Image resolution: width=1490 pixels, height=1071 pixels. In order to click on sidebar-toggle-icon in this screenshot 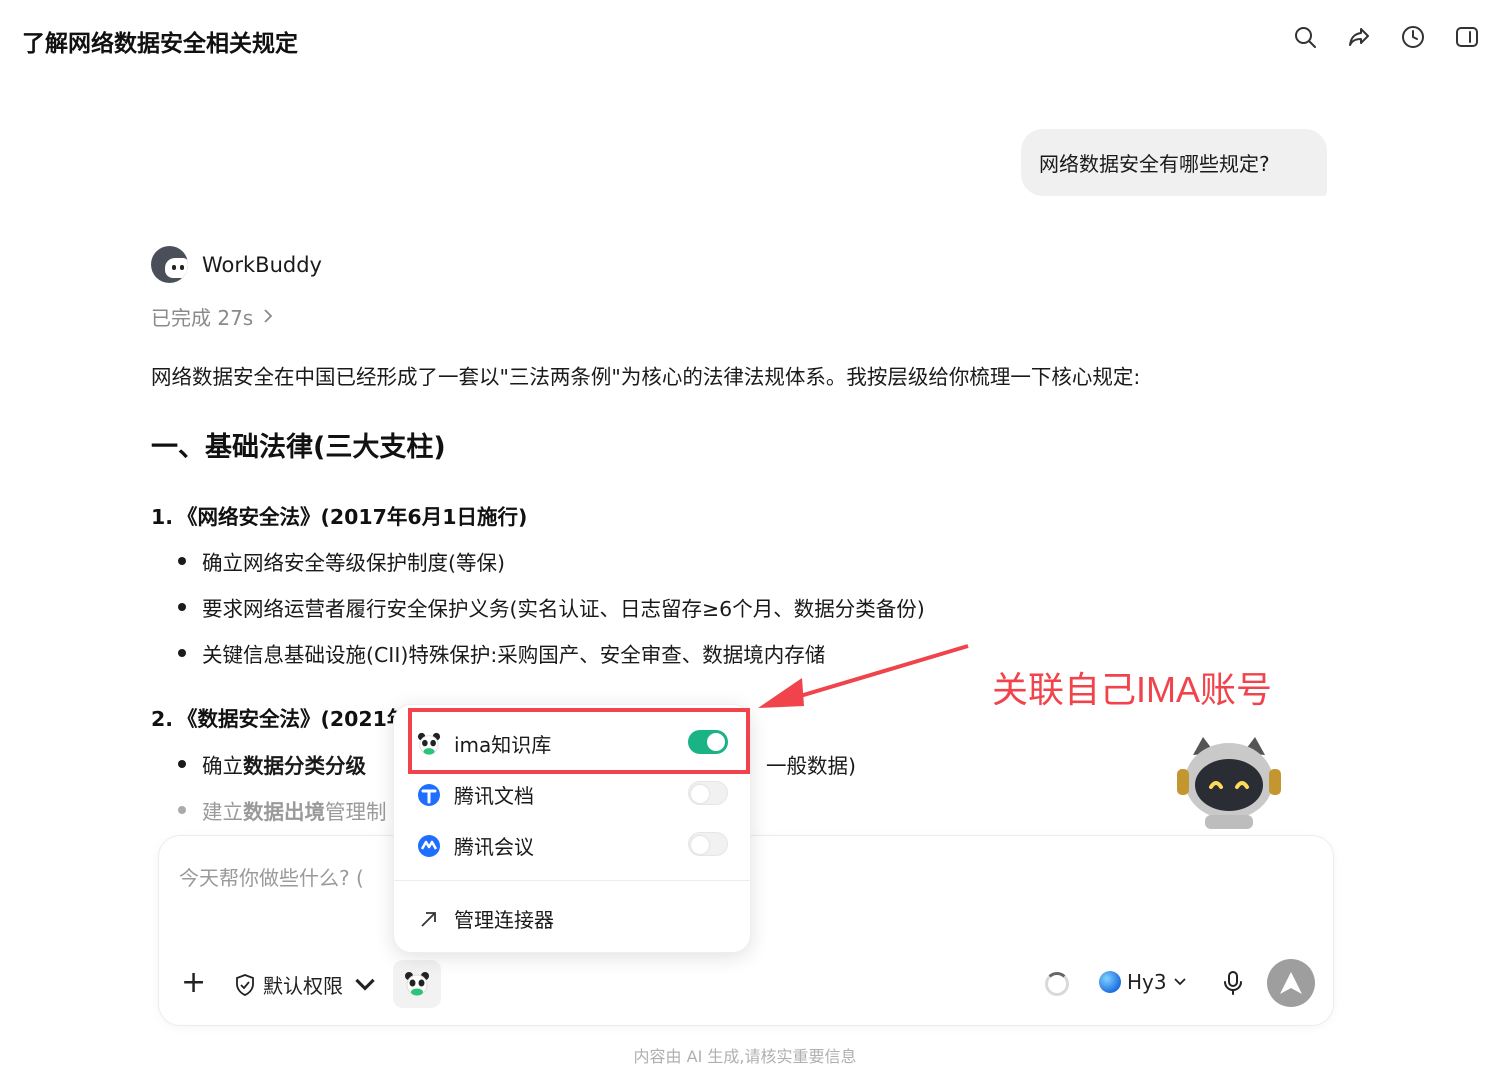, I will do `click(1467, 37)`.